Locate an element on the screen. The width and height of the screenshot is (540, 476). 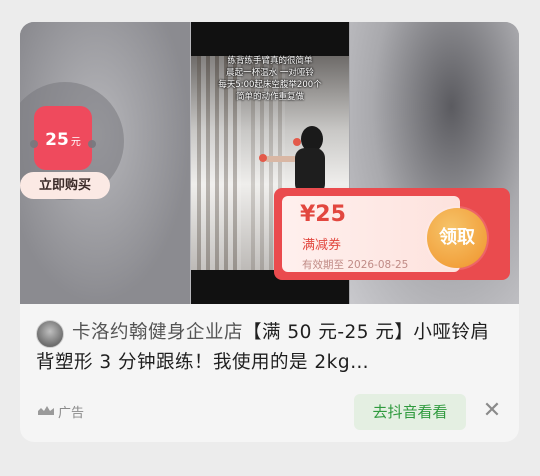
coupon-card: ¥25 满减券 有效期至 2026-08-25 领取 is located at coordinates (392, 234).